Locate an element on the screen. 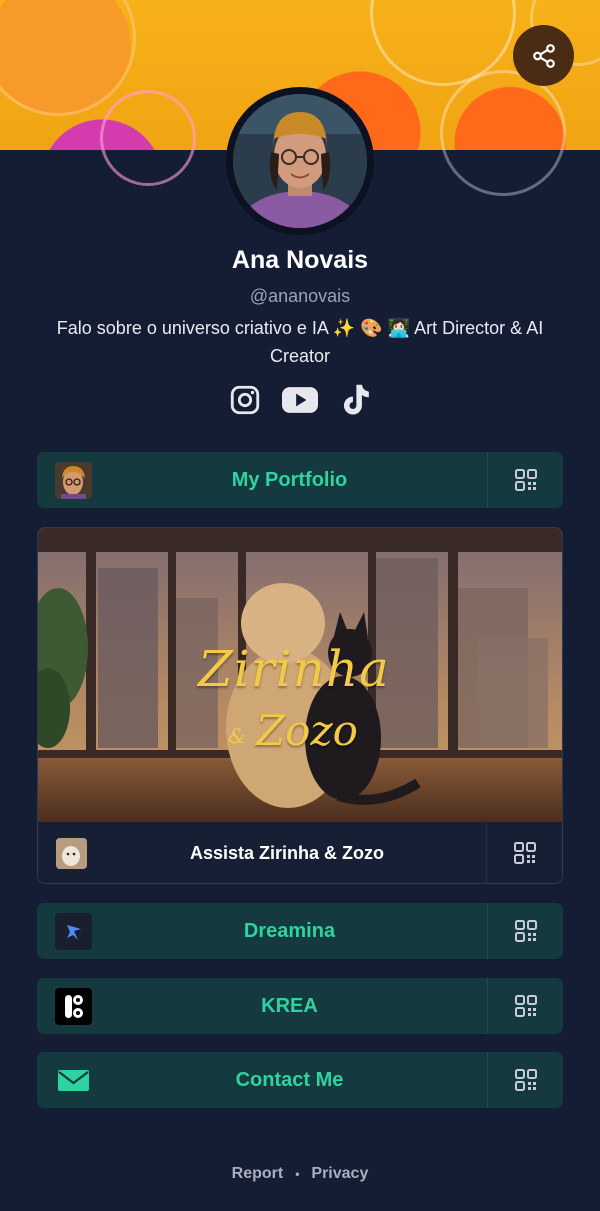  youtube-link is located at coordinates (300, 400).